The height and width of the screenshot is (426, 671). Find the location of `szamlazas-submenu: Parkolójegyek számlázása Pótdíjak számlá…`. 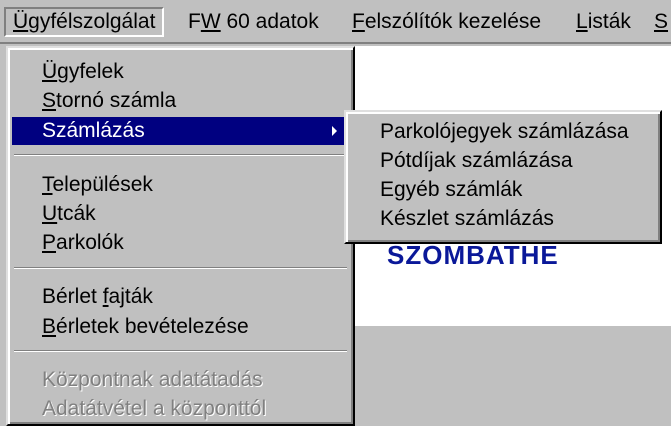

szamlazas-submenu: Parkolójegyek számlázása Pótdíjak számlá… is located at coordinates (503, 177).